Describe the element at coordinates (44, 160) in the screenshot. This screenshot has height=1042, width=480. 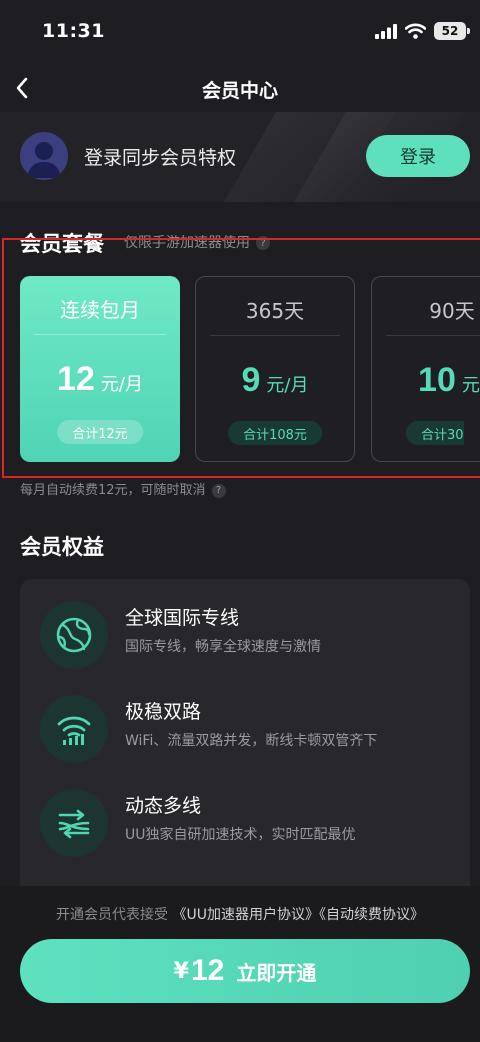
I see `user-silhouette-icon` at that location.